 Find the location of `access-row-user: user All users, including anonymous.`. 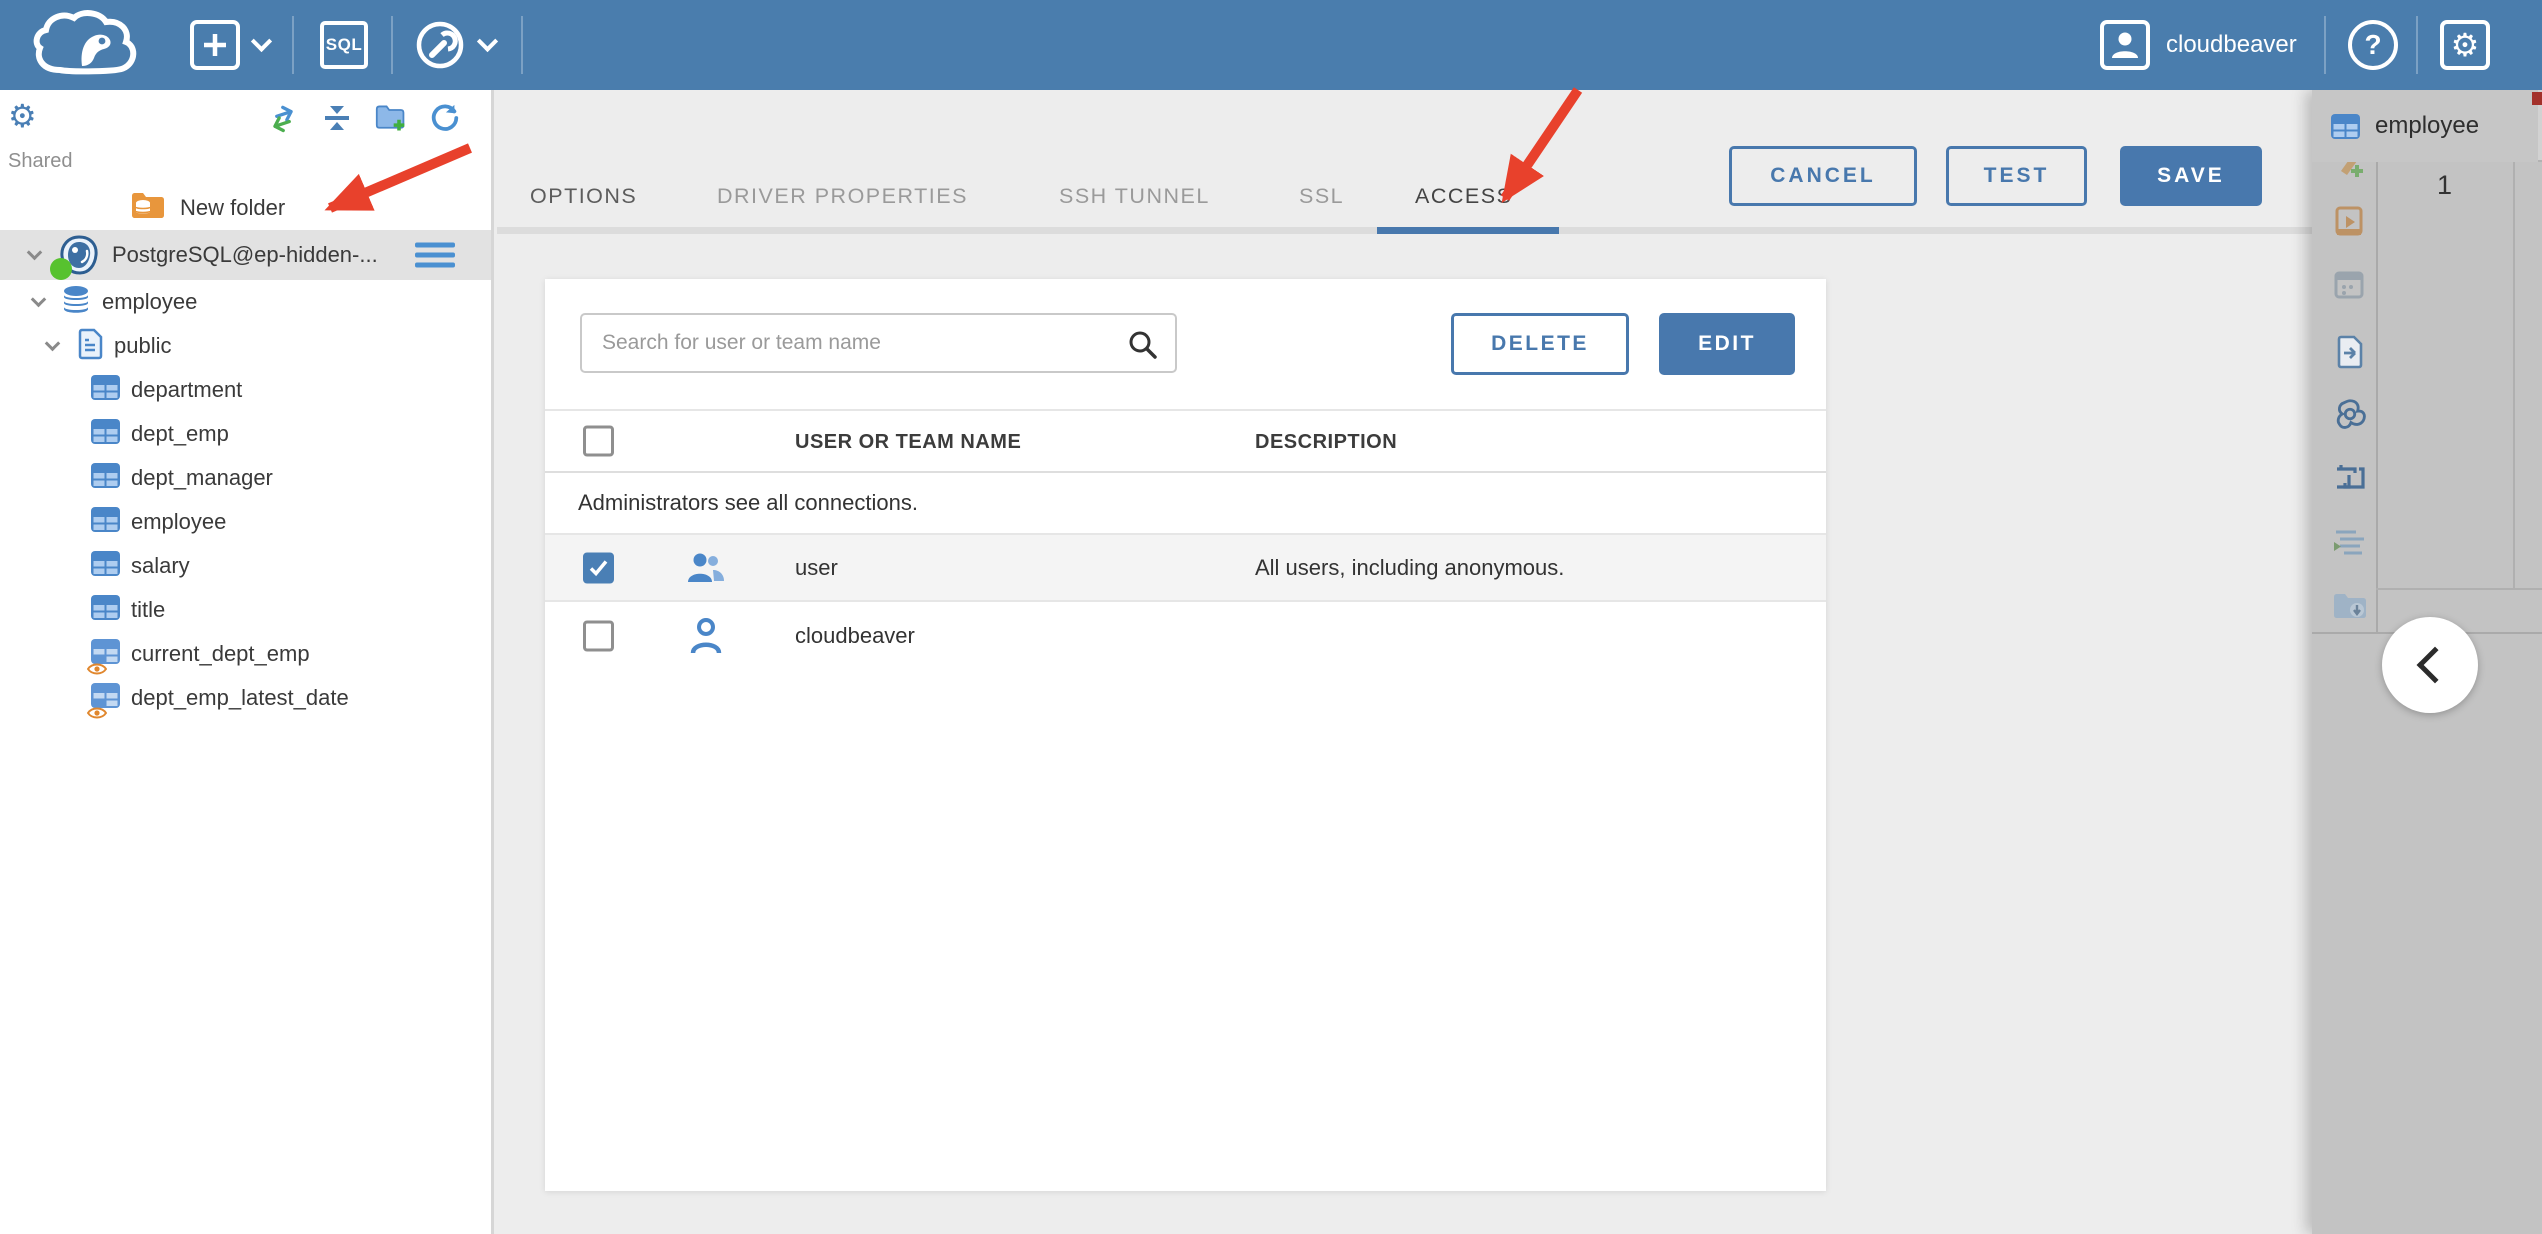

access-row-user: user All users, including anonymous. is located at coordinates (1185, 568).